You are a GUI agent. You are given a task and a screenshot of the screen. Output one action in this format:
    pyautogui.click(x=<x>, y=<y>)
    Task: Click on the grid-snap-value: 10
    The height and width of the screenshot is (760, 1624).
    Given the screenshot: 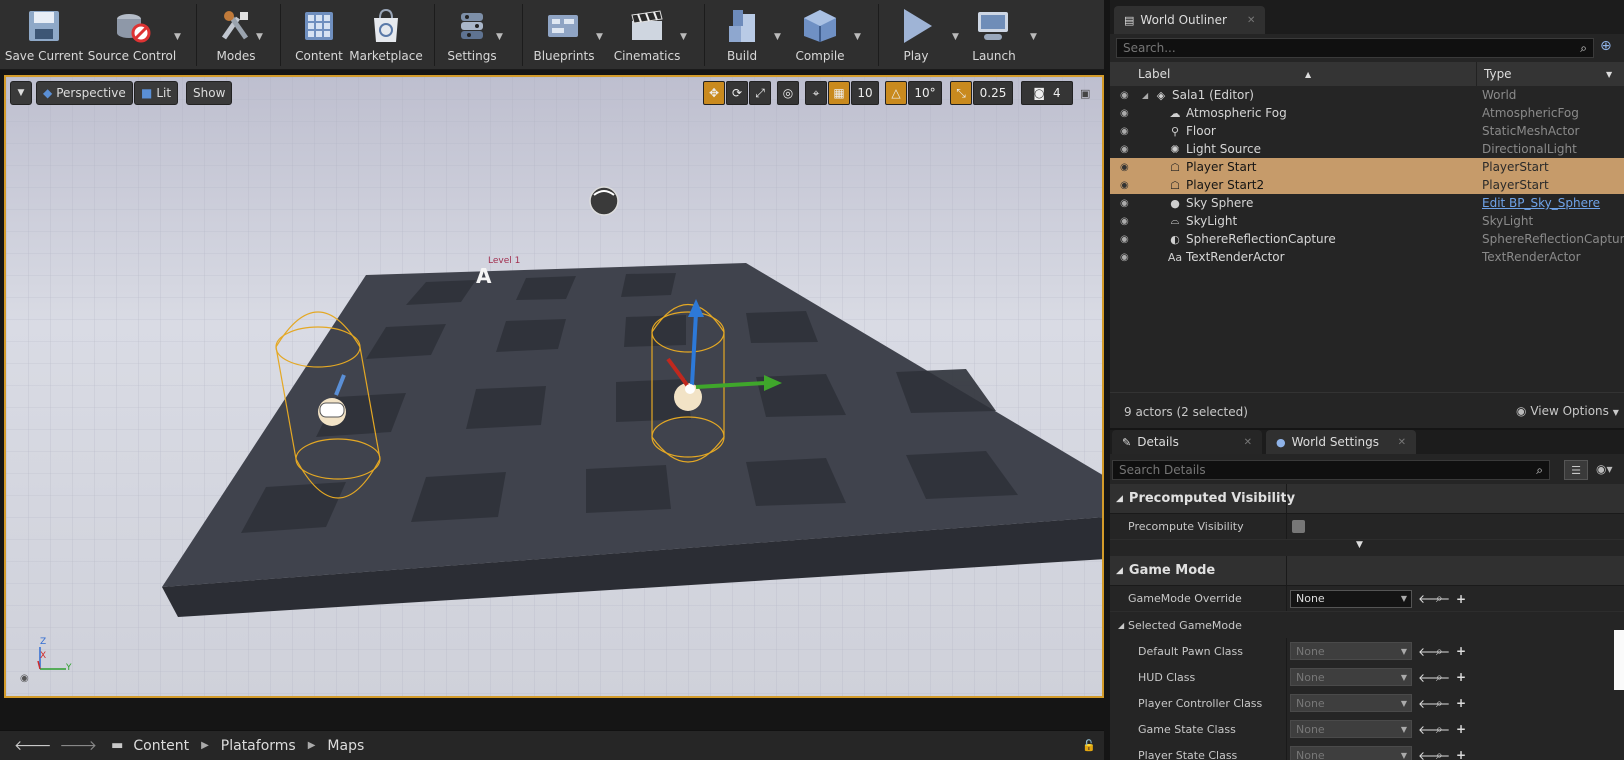 What is the action you would take?
    pyautogui.click(x=865, y=93)
    